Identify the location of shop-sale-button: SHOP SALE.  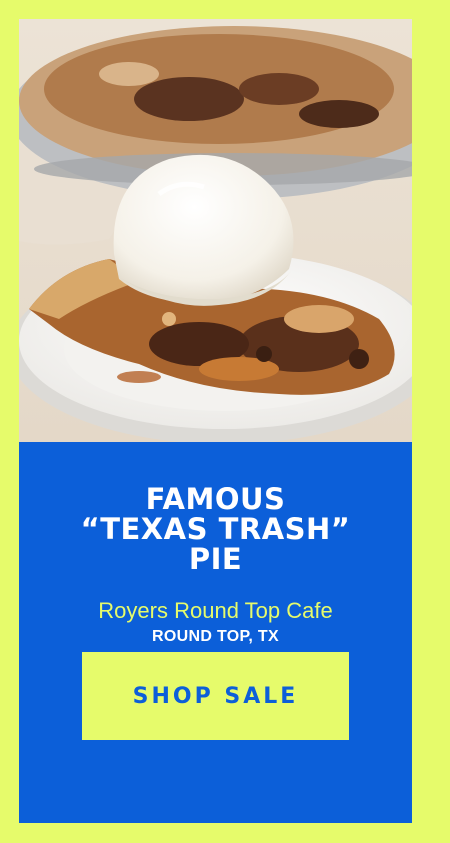
(215, 696).